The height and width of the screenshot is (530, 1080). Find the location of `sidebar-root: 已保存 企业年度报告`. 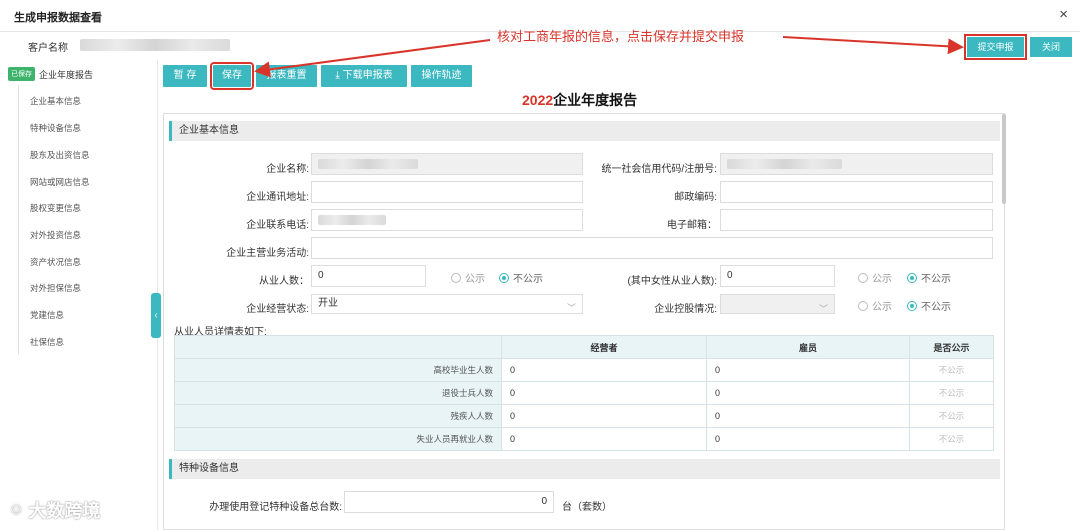

sidebar-root: 已保存 企业年度报告 is located at coordinates (50, 74).